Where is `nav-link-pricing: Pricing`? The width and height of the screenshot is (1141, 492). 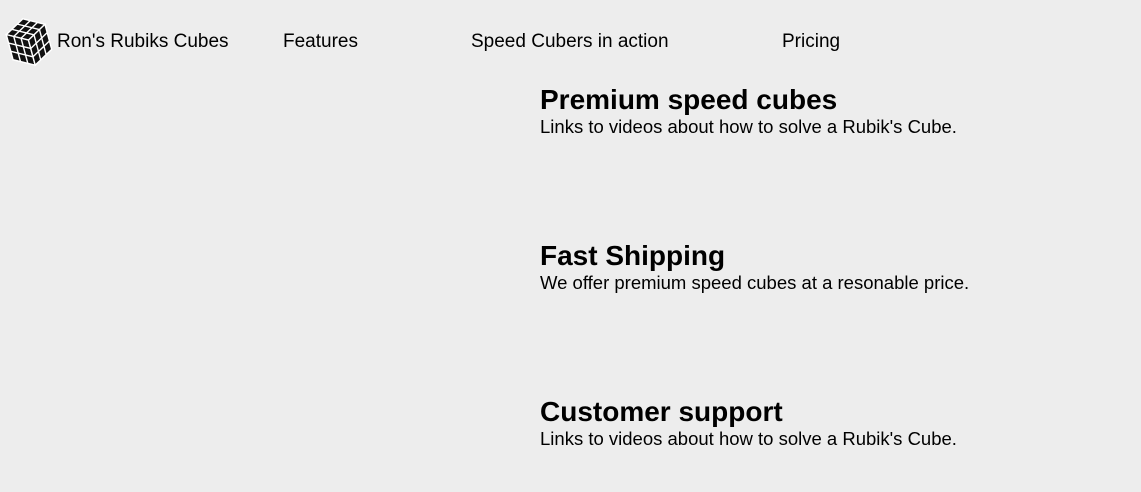
nav-link-pricing: Pricing is located at coordinates (811, 42).